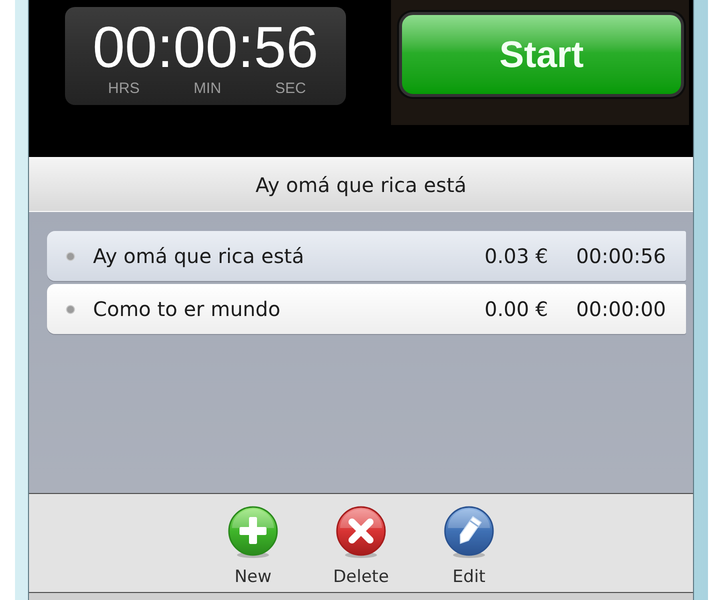 The image size is (726, 600). Describe the element at coordinates (366, 309) in the screenshot. I see `task-row: Como to er mundo 0.00 € 00:00:00` at that location.